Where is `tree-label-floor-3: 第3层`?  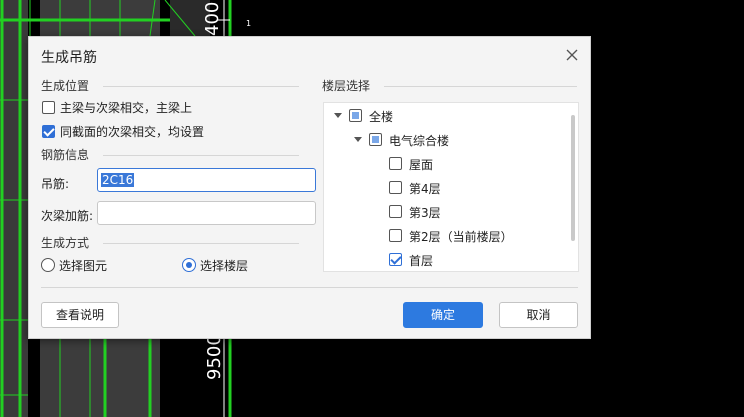
tree-label-floor-3: 第3层 is located at coordinates (425, 213).